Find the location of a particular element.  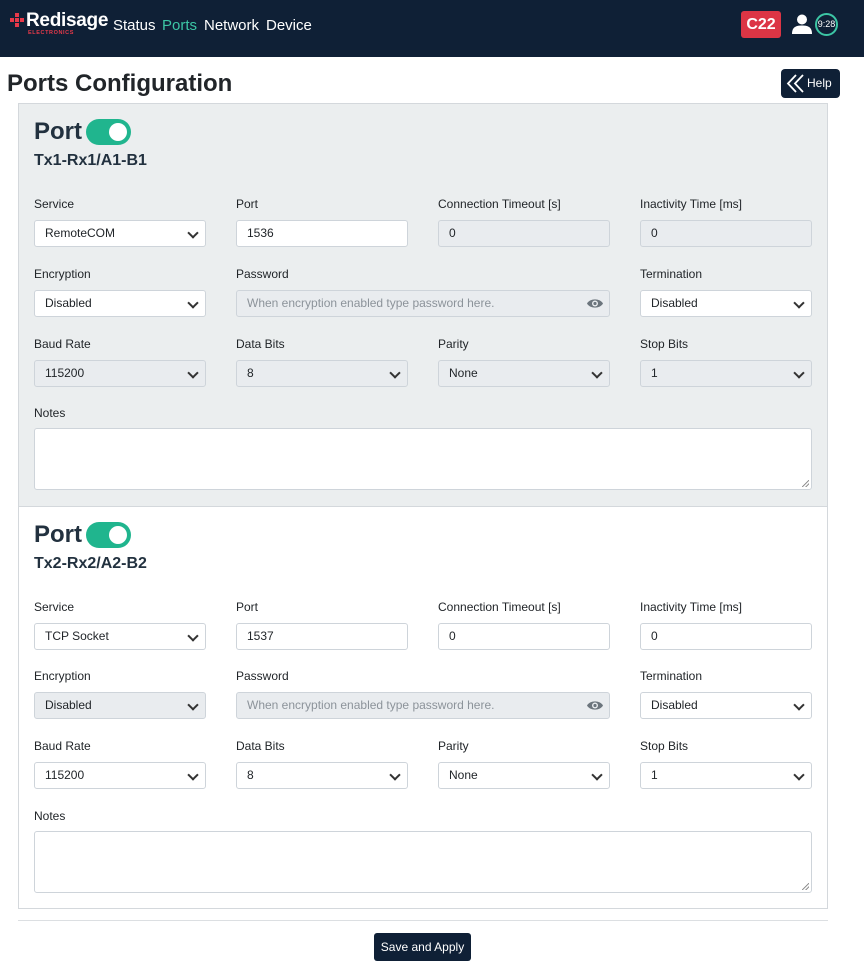

port-input: 1536 is located at coordinates (322, 233).